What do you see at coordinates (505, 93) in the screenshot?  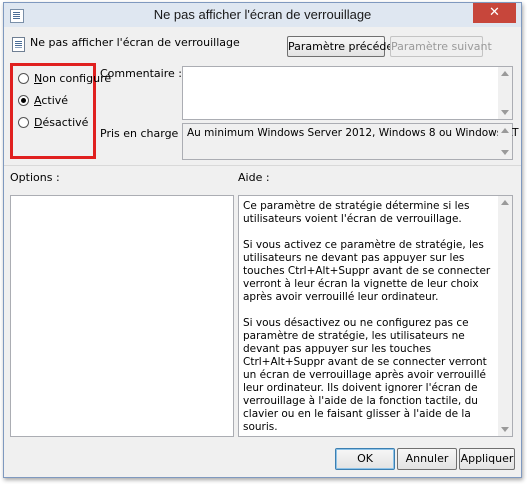 I see `comment-scrollbar` at bounding box center [505, 93].